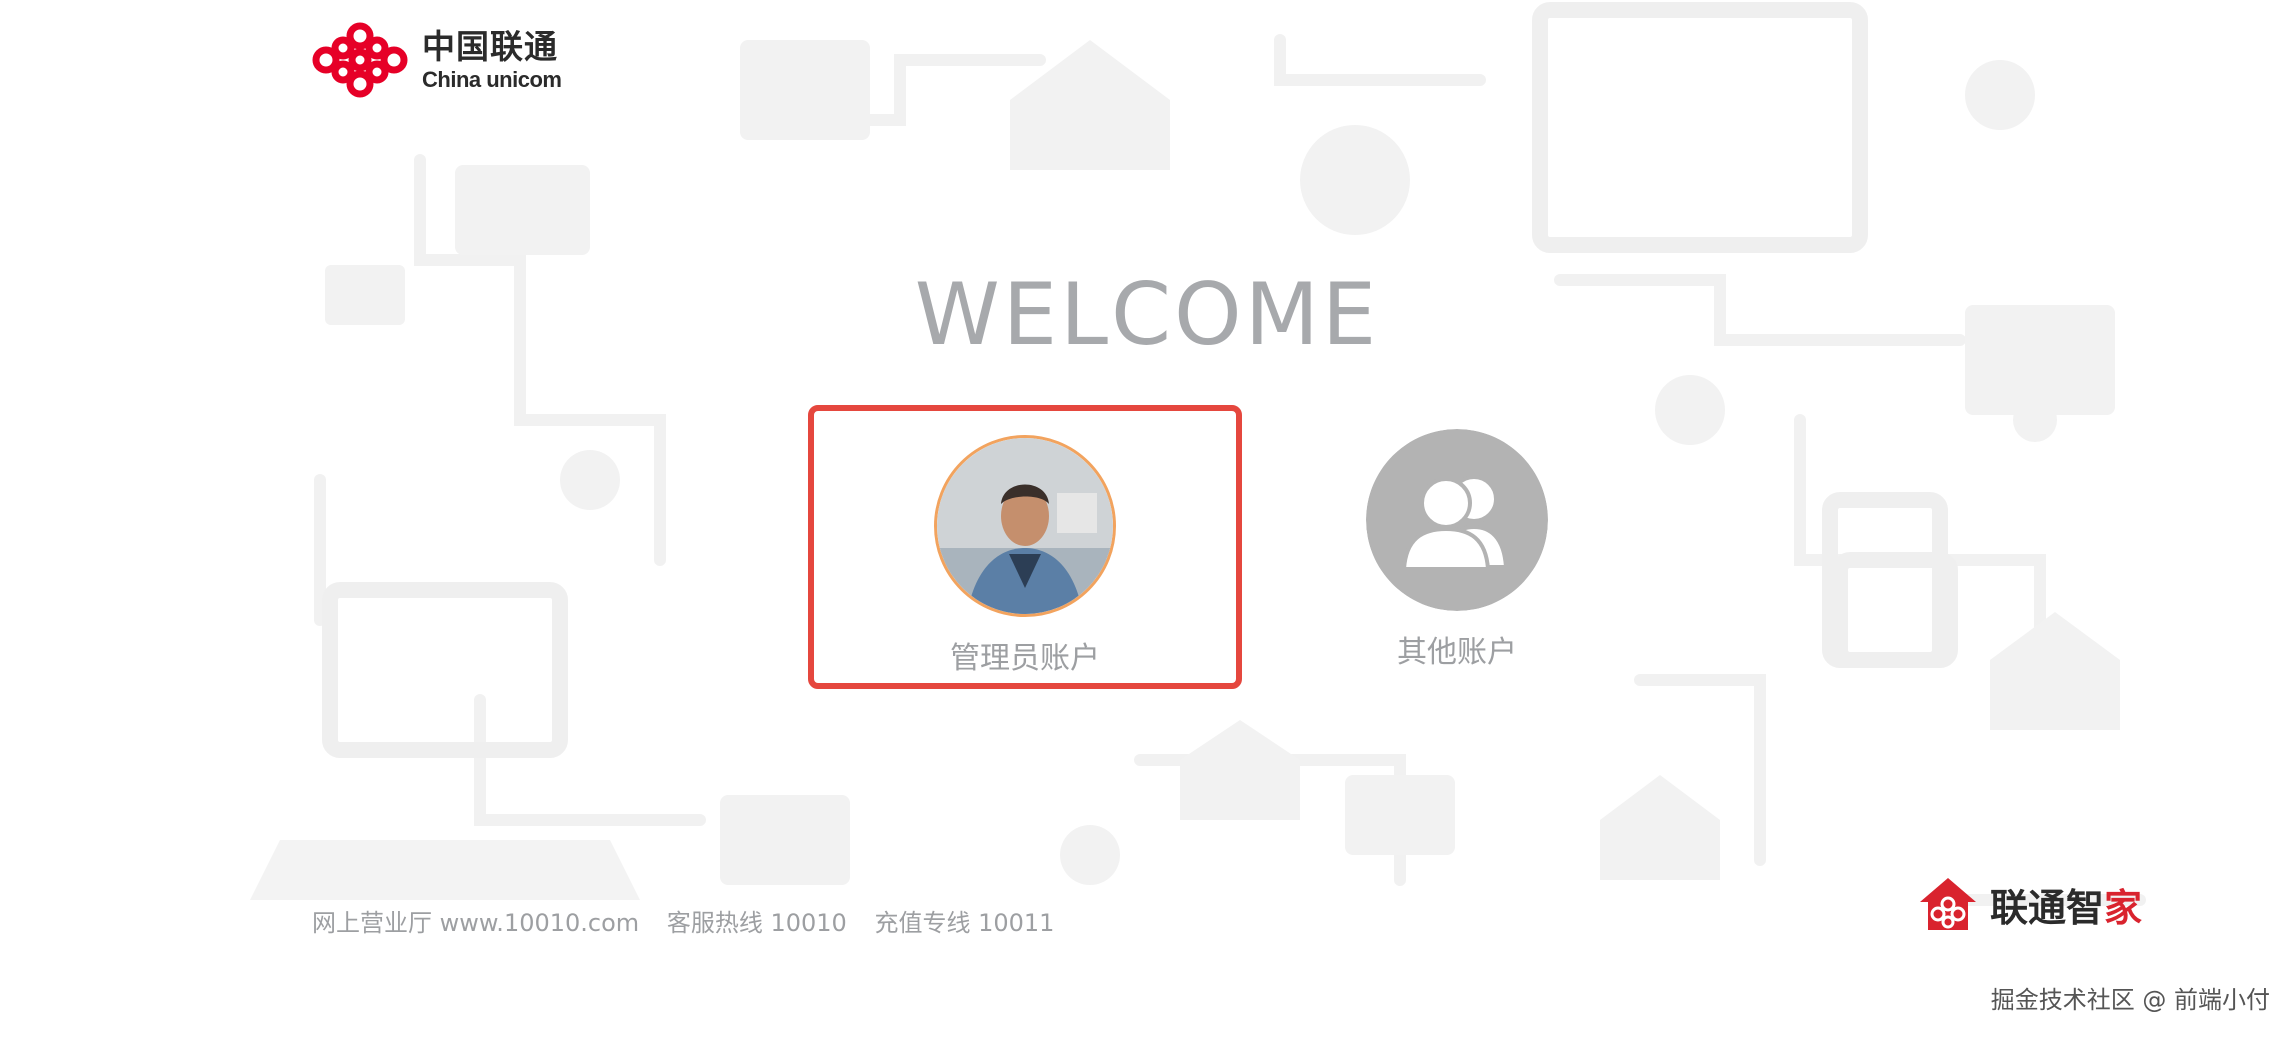  I want to click on admin-account-card: 管理员账户, so click(1025, 547).